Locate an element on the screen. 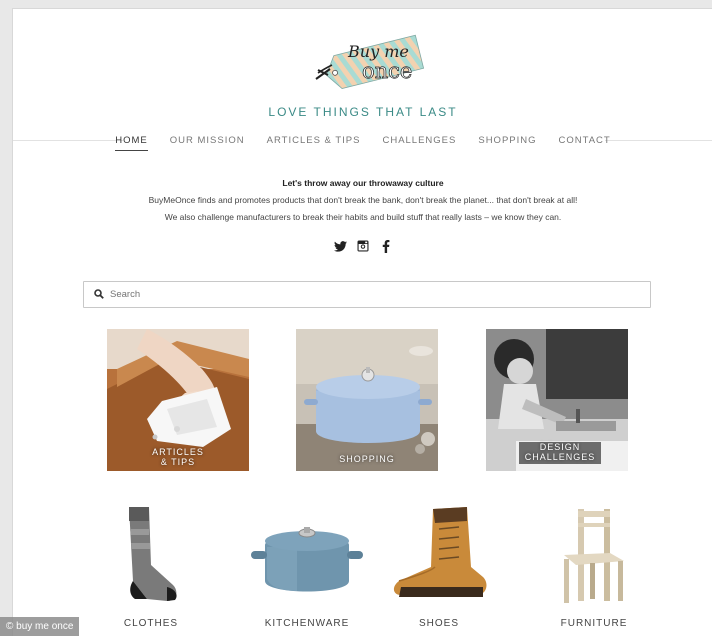  tagline: LOVE THINGS THAT LAST is located at coordinates (363, 112).